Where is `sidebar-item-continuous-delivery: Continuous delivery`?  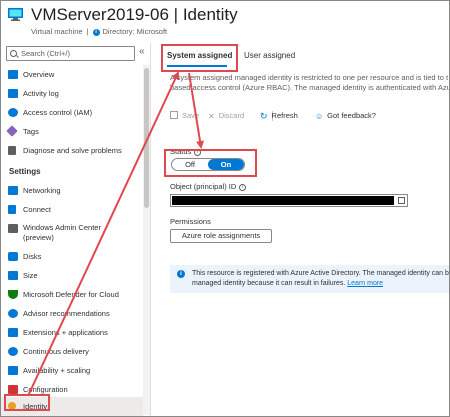
sidebar-item-continuous-delivery: Continuous delivery is located at coordinates (72, 351).